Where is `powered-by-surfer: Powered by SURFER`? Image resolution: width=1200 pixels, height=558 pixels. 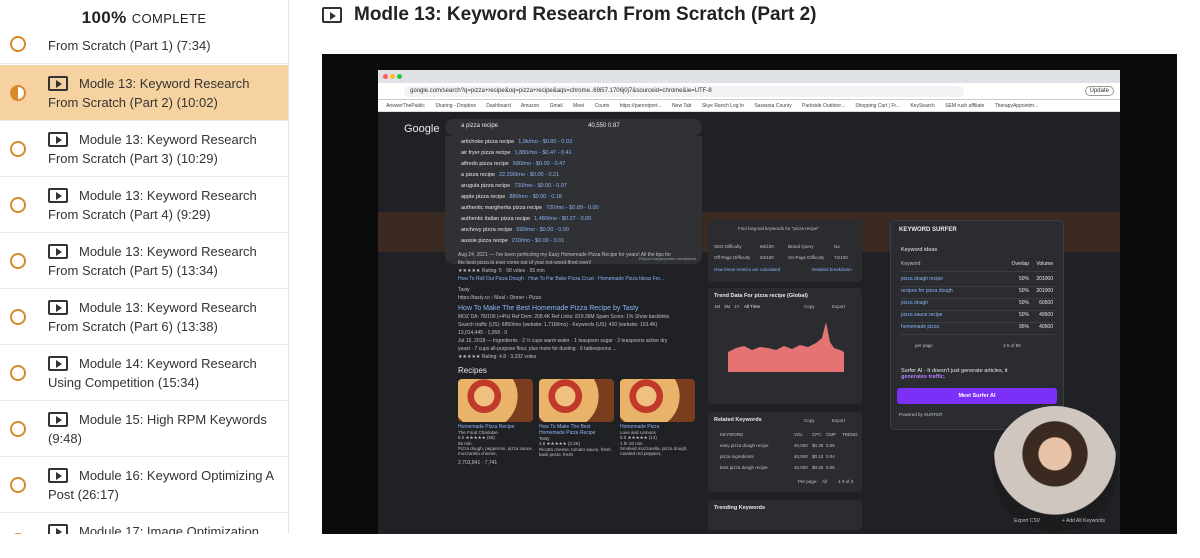
powered-by-surfer: Powered by SURFER is located at coordinates (921, 414).